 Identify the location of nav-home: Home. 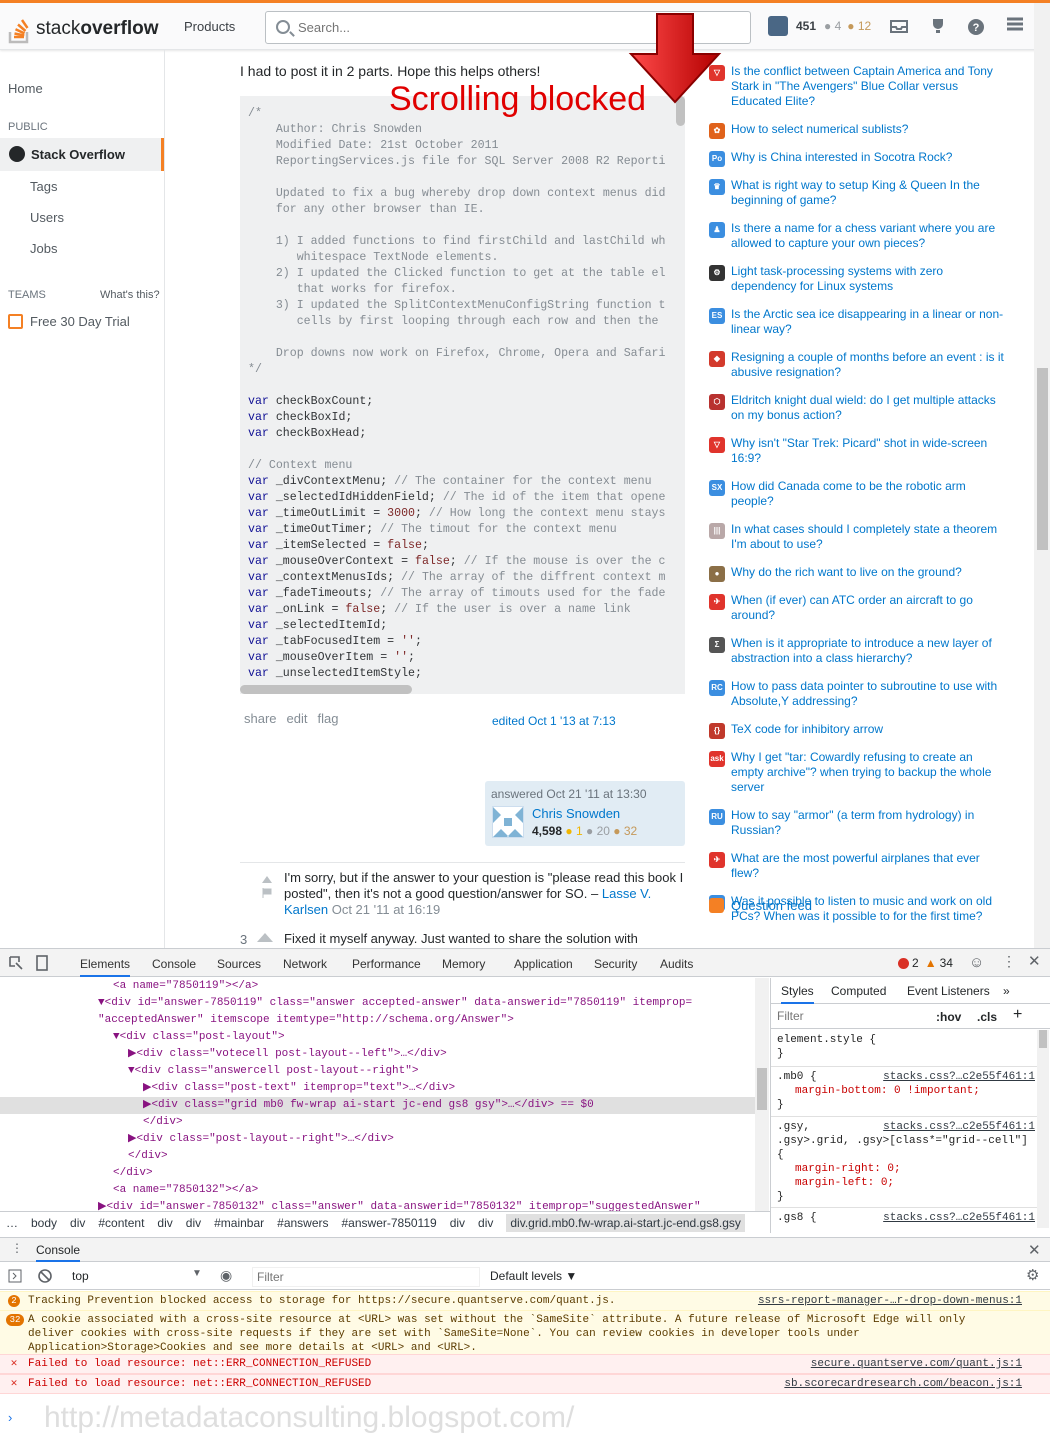
(25, 88).